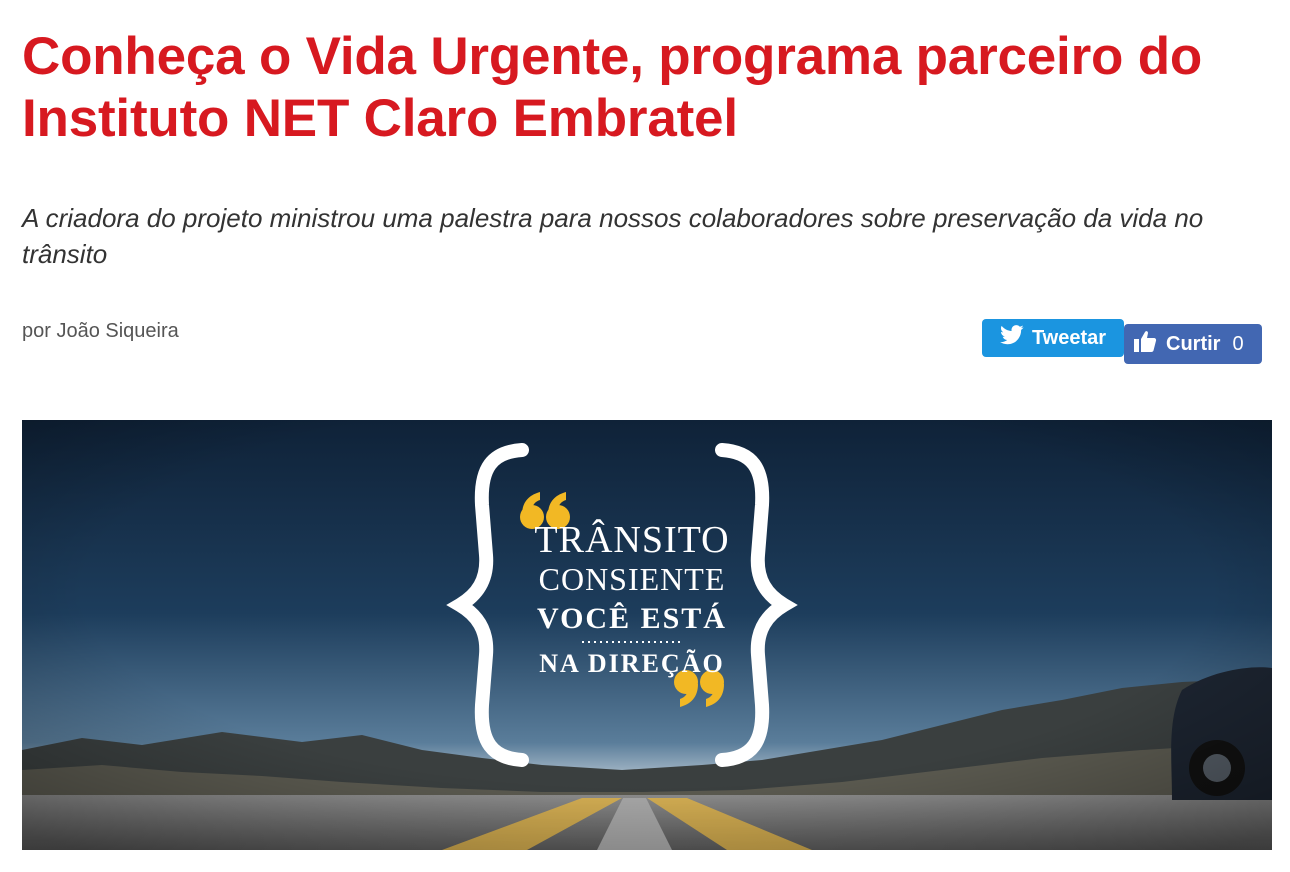 This screenshot has width=1290, height=872. What do you see at coordinates (632, 579) in the screenshot?
I see `hero-line-2: CONSIENTE` at bounding box center [632, 579].